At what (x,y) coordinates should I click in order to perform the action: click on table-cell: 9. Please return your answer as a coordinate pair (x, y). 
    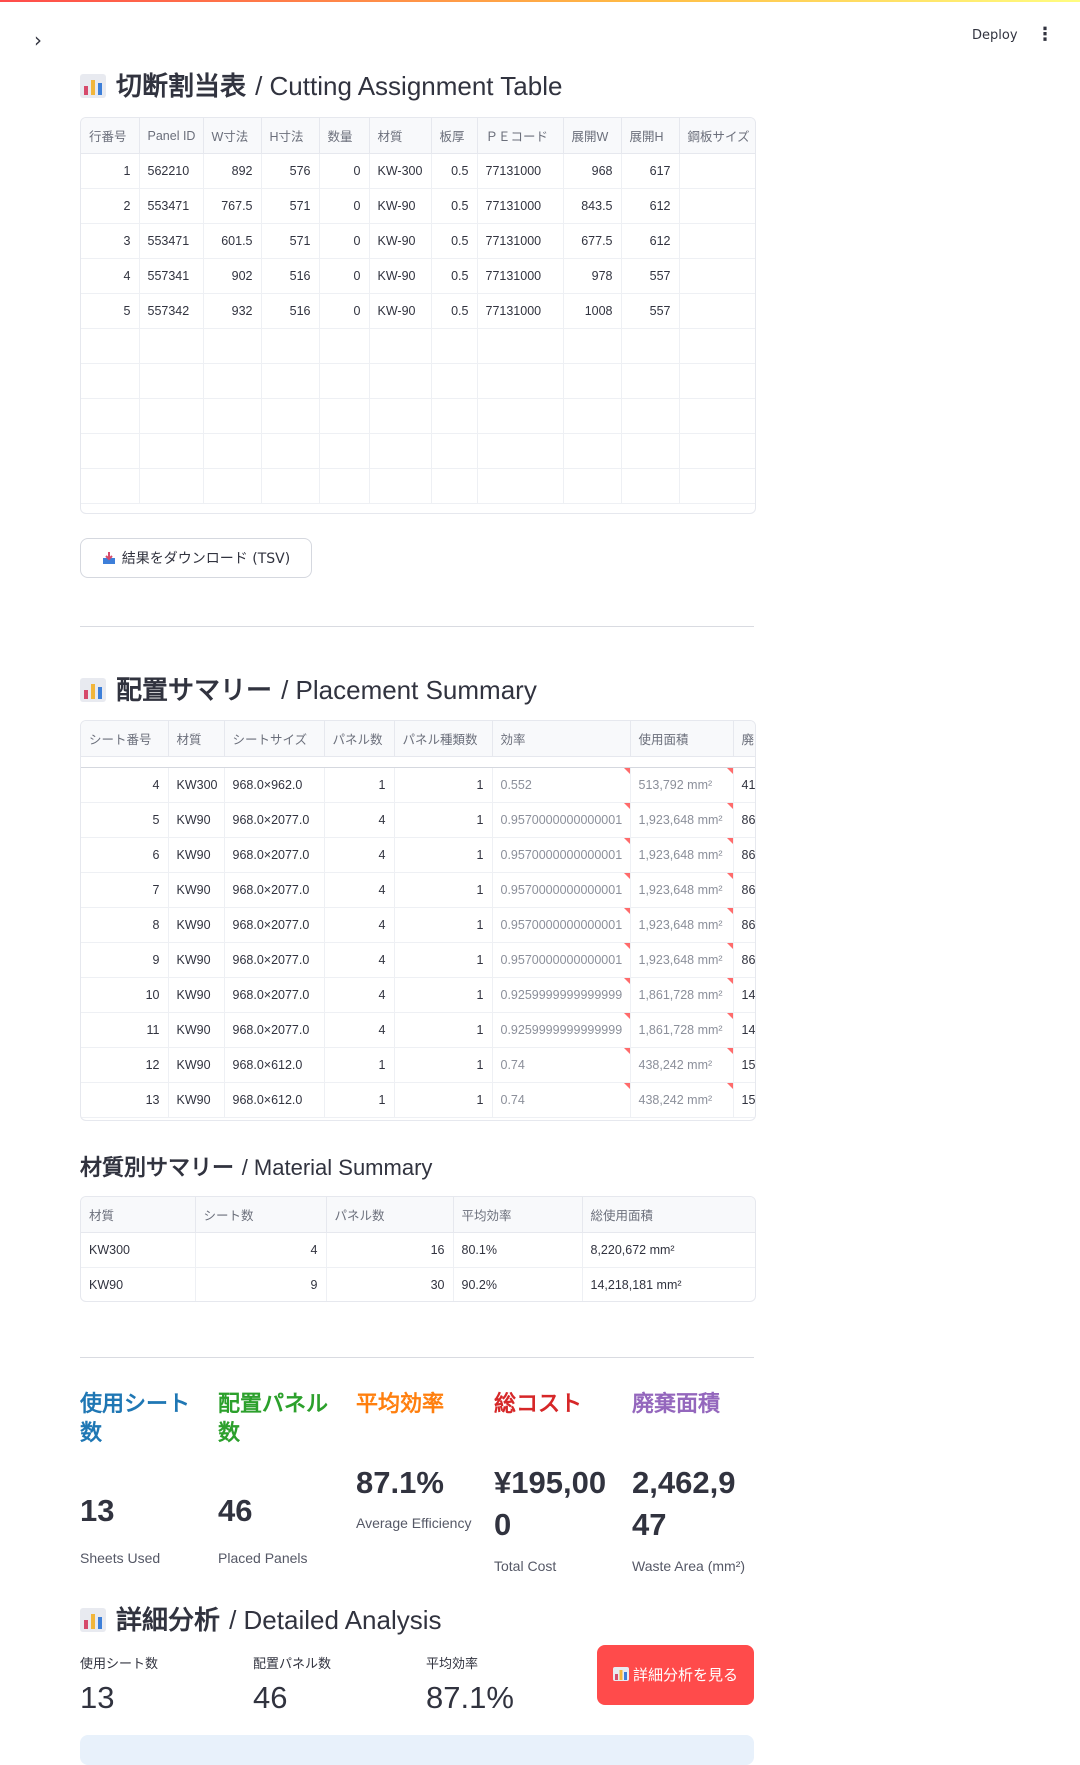
    Looking at the image, I should click on (125, 960).